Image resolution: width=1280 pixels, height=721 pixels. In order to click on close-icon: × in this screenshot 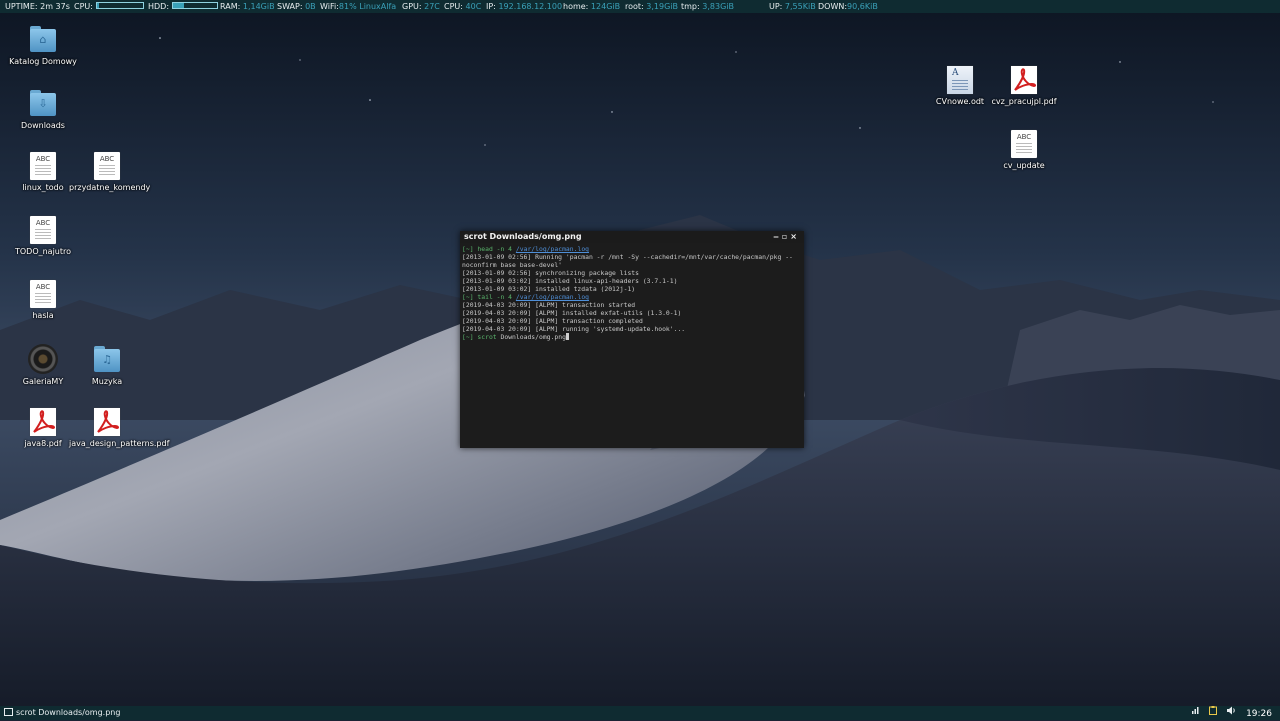, I will do `click(795, 236)`.